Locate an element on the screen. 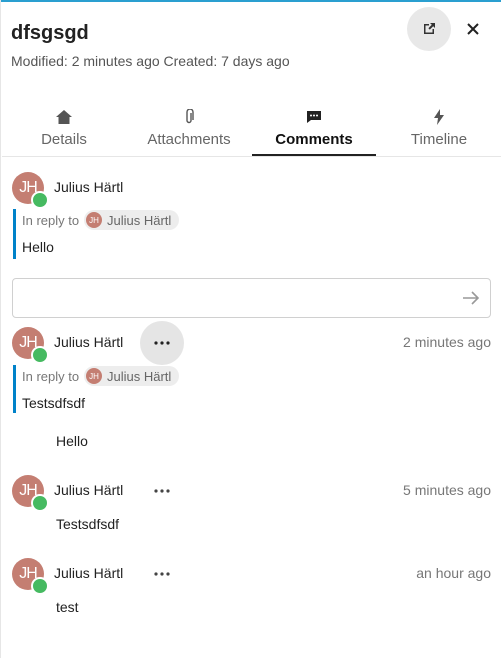 The width and height of the screenshot is (501, 658). lightning-icon is located at coordinates (439, 117).